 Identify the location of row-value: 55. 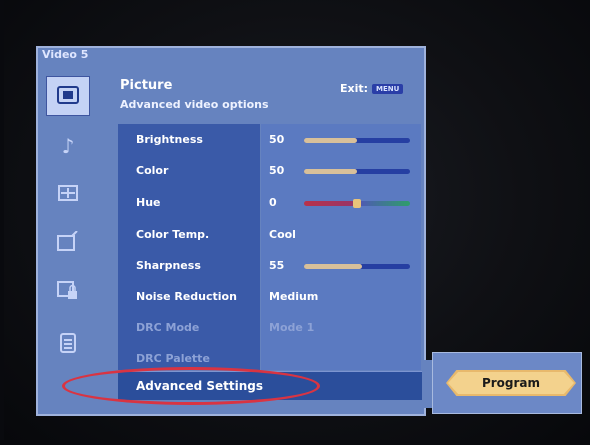
(277, 265).